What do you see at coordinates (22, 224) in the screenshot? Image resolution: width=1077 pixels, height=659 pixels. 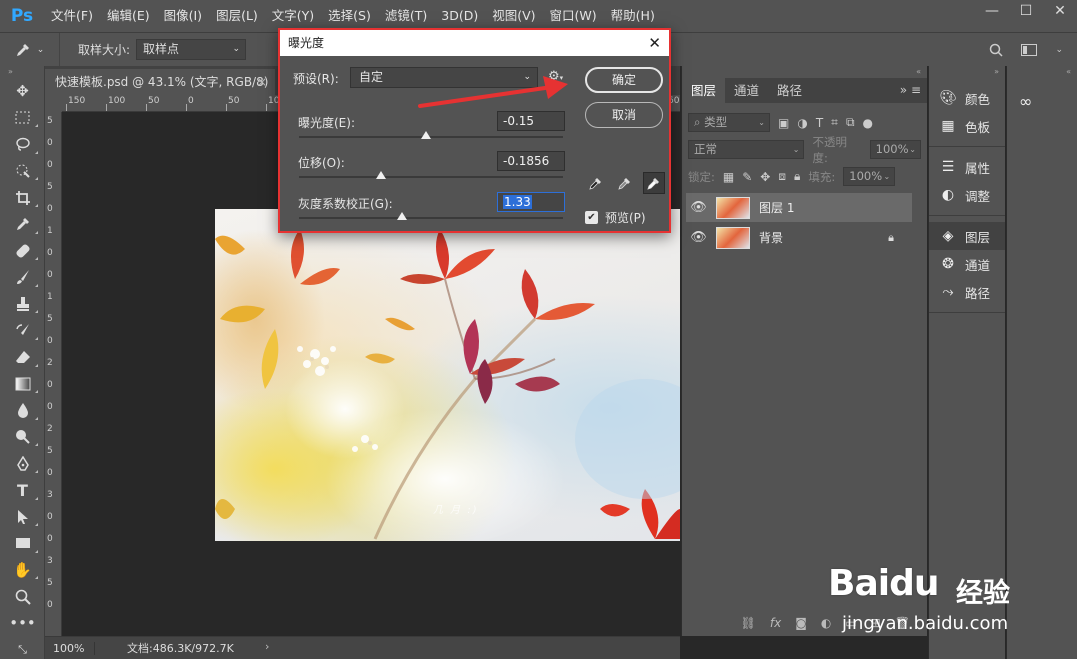 I see `eyedropper-tool-icon` at bounding box center [22, 224].